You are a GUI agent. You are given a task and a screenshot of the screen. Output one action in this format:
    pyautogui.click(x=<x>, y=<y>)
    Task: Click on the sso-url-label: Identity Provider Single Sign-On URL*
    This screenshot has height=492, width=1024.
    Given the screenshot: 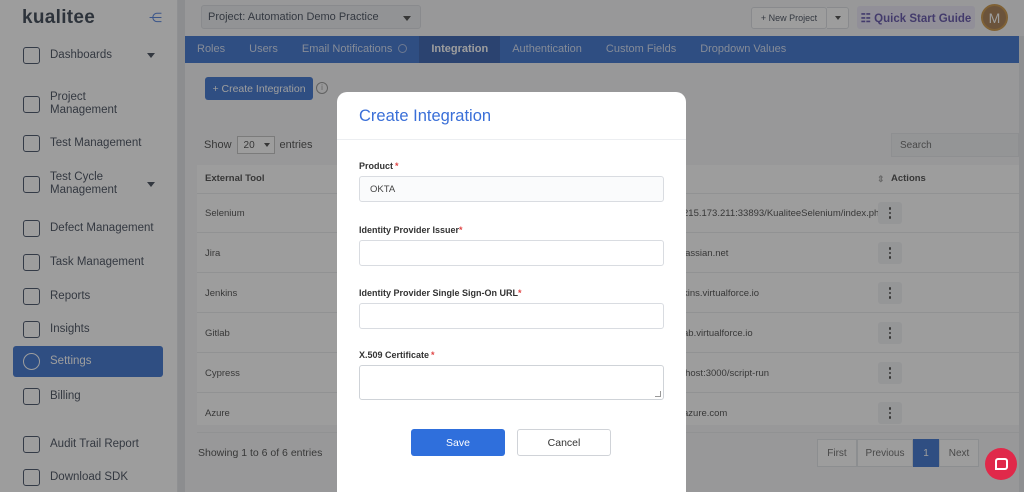 What is the action you would take?
    pyautogui.click(x=440, y=293)
    